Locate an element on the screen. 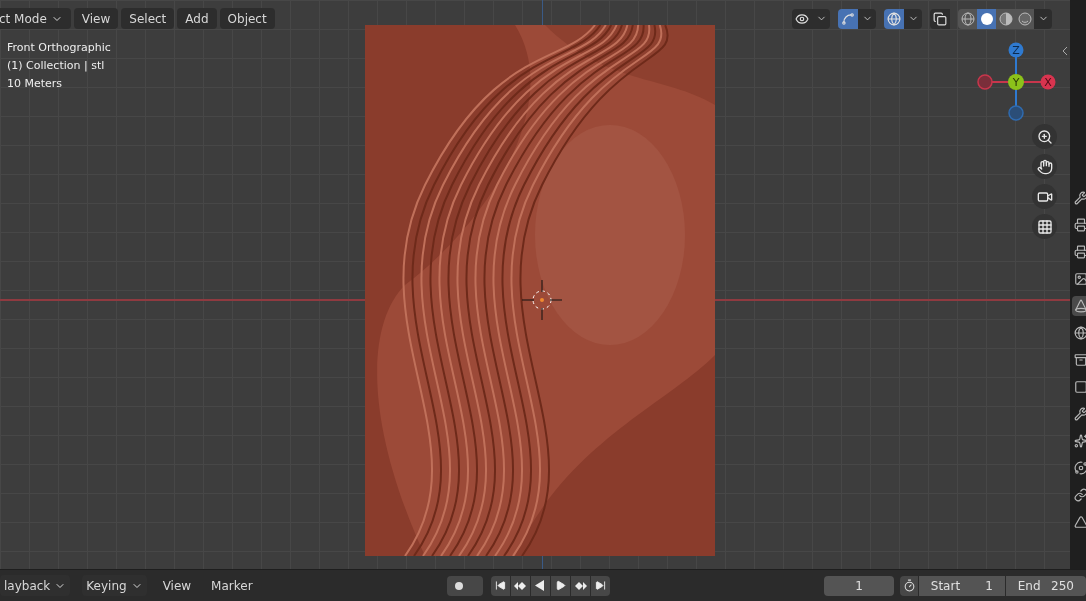 The height and width of the screenshot is (601, 1086). gizmo-toggle is located at coordinates (848, 18).